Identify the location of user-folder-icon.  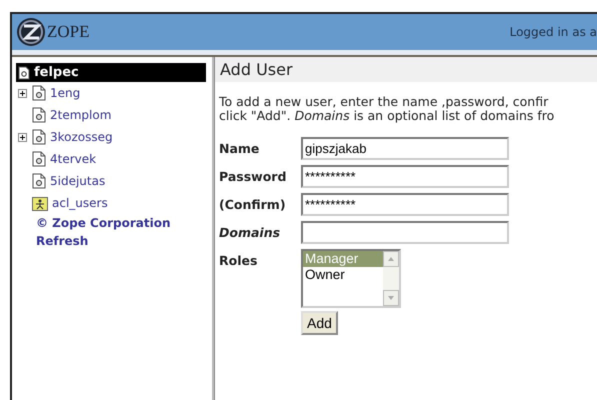
(40, 203).